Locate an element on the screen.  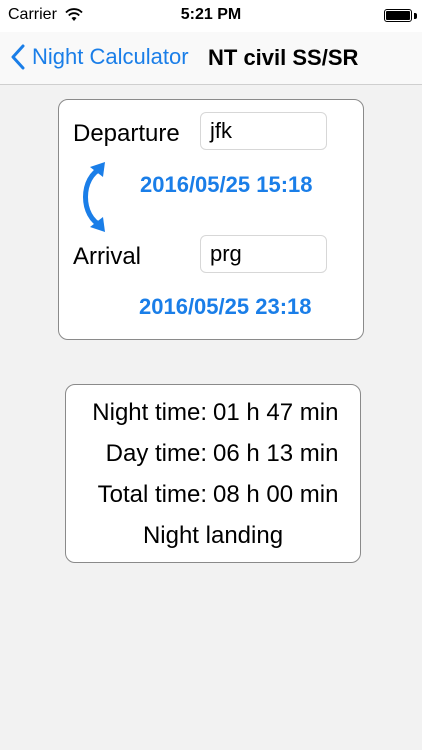
day-time-value: 06 h 13 min is located at coordinates (276, 453).